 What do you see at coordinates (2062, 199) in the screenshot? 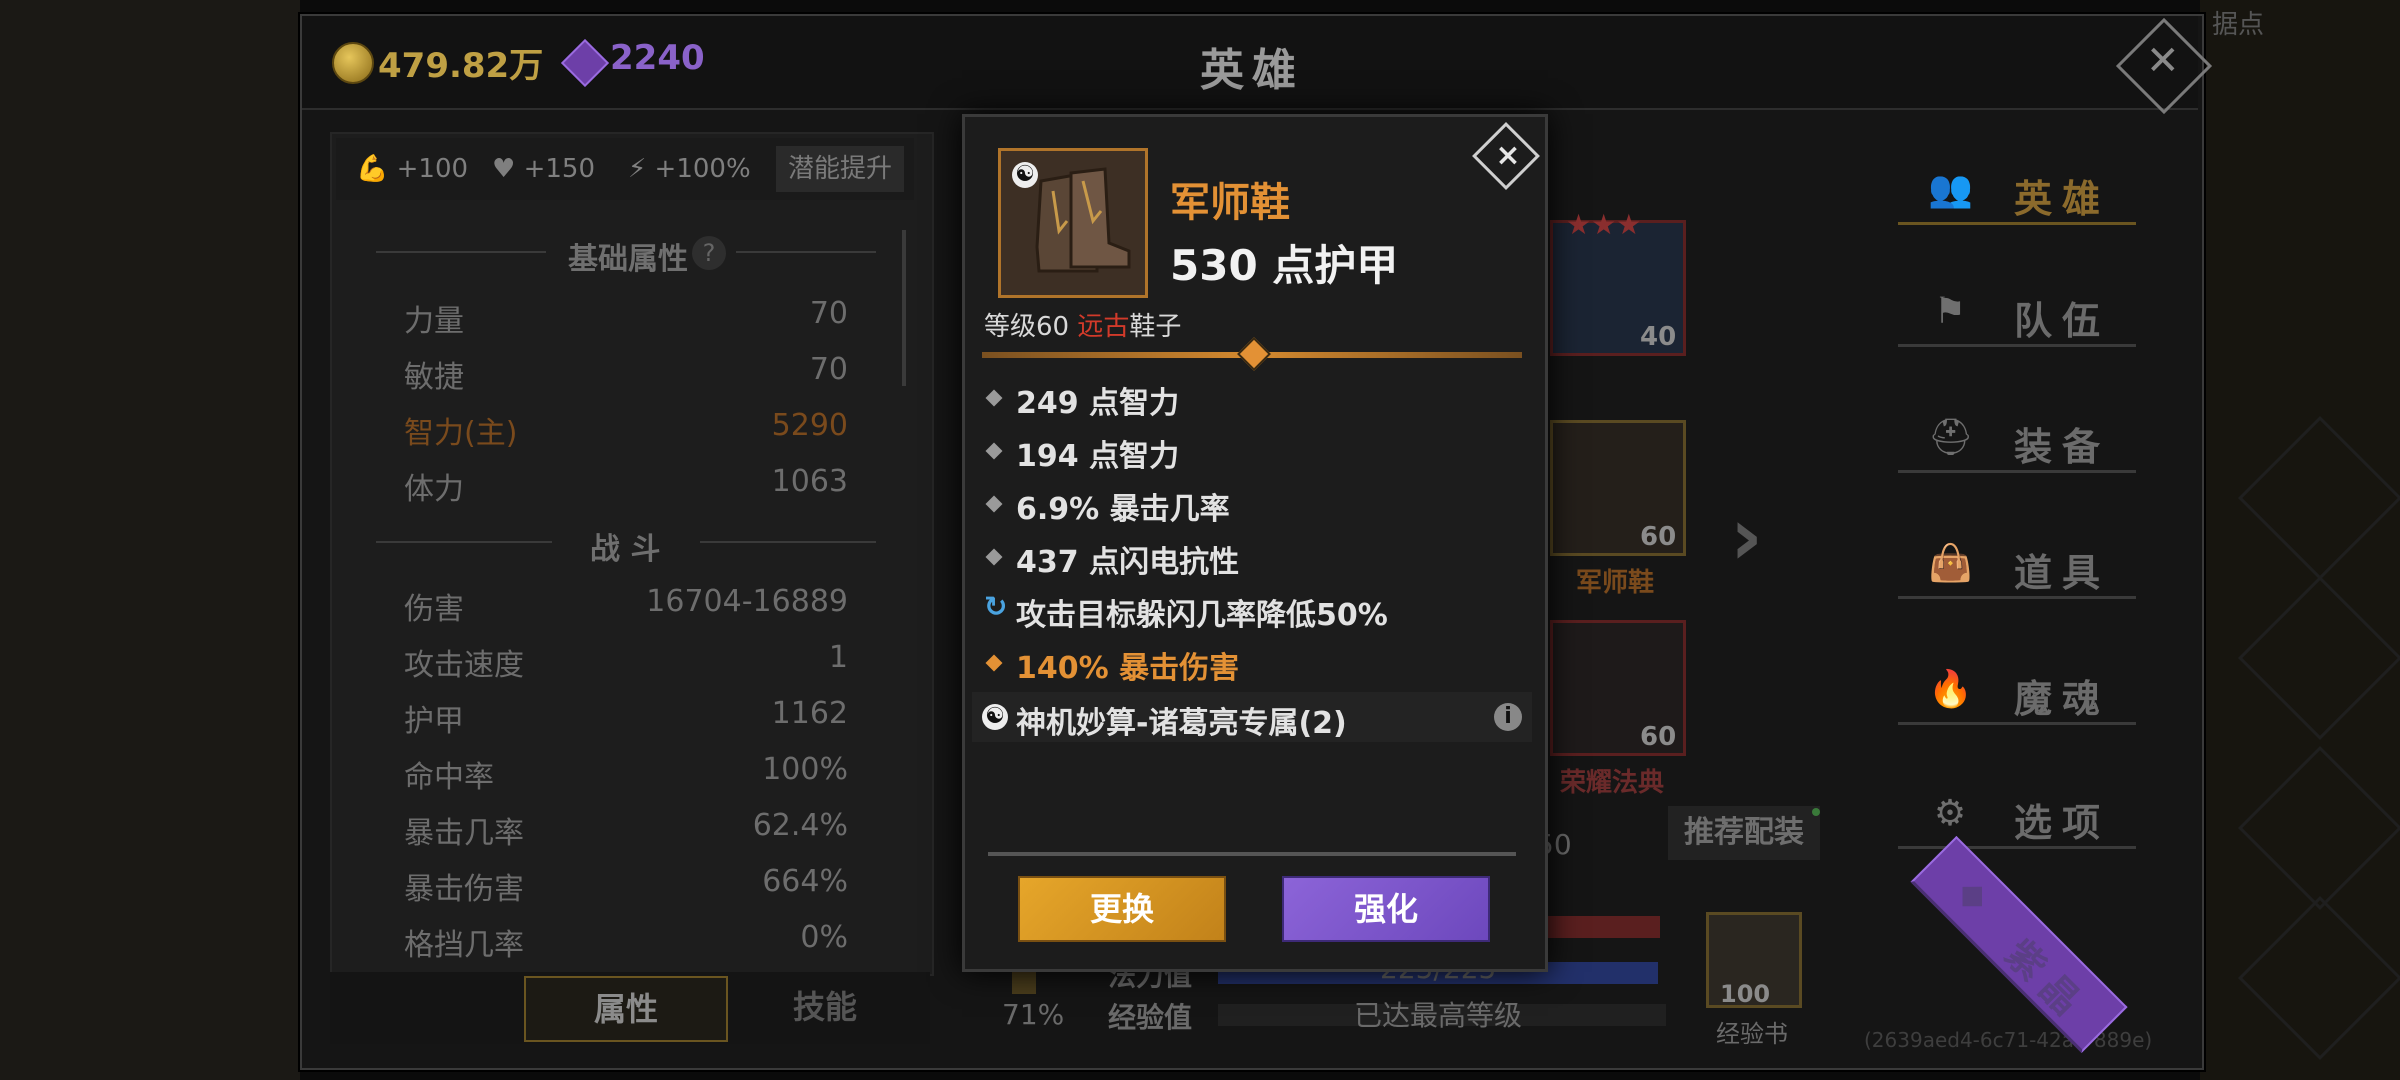
I see `nav-label: 英雄` at bounding box center [2062, 199].